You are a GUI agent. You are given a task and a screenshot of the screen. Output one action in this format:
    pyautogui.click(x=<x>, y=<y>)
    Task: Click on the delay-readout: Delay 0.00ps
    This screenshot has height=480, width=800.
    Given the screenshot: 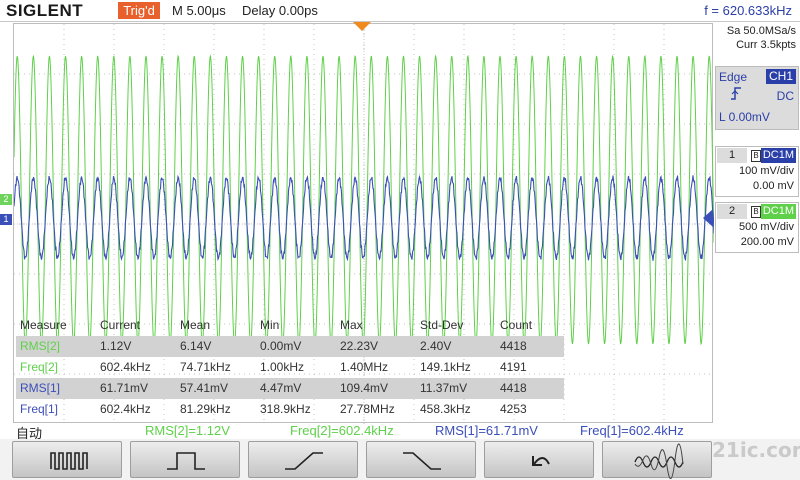 What is the action you would take?
    pyautogui.click(x=280, y=10)
    